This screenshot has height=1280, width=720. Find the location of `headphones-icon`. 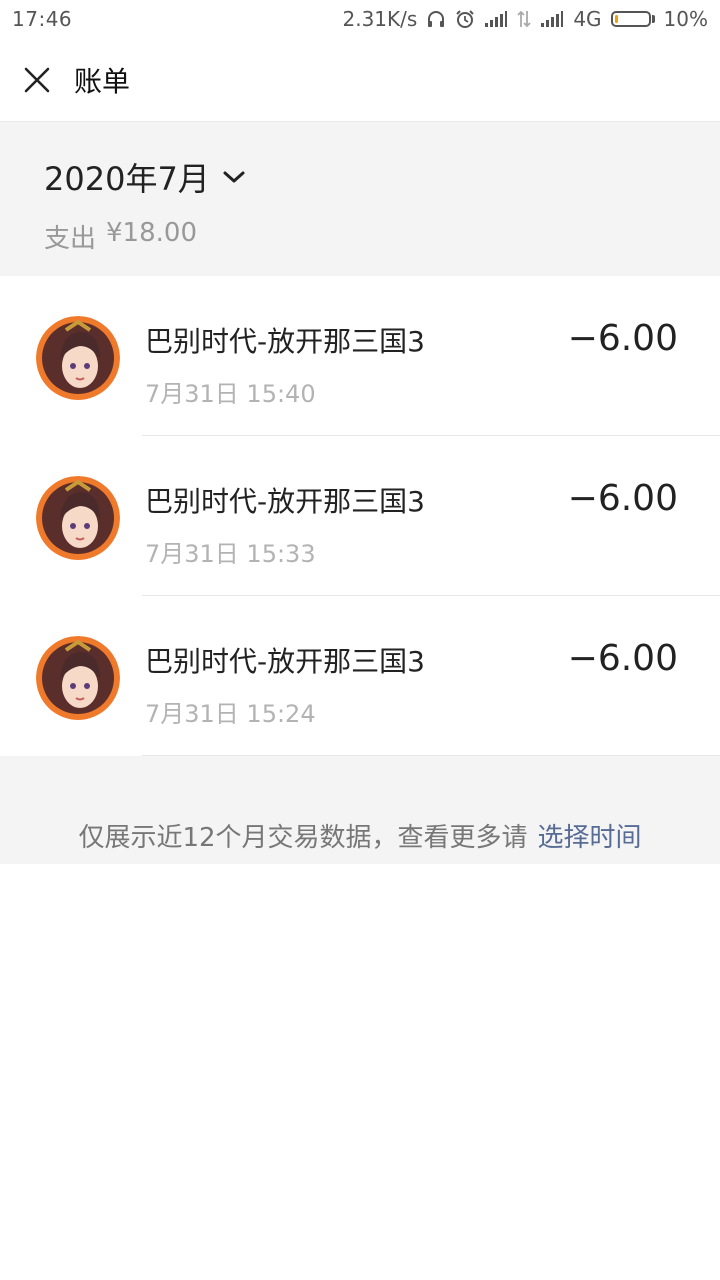

headphones-icon is located at coordinates (436, 19).